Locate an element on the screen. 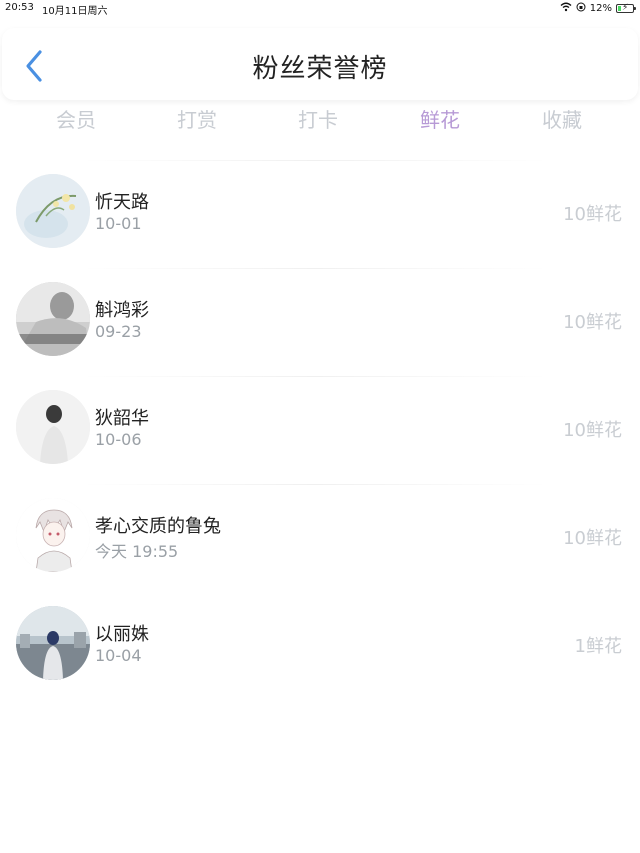 This screenshot has height=853, width=640. status-time: 20:53 is located at coordinates (19, 7).